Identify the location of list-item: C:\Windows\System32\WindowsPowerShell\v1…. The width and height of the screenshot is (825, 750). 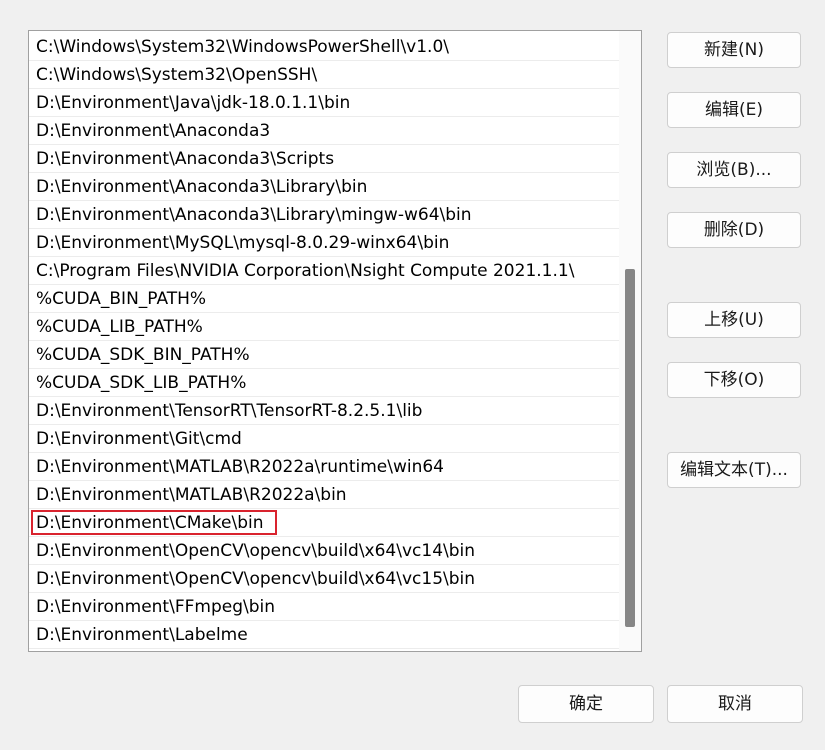
(325, 47).